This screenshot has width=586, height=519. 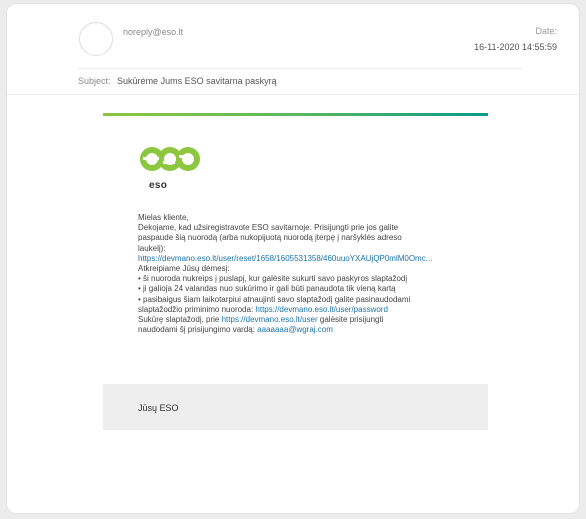 What do you see at coordinates (293, 36) in the screenshot?
I see `email-header: noreply@eso.lt Date: 16-11-2020 14:55:59` at bounding box center [293, 36].